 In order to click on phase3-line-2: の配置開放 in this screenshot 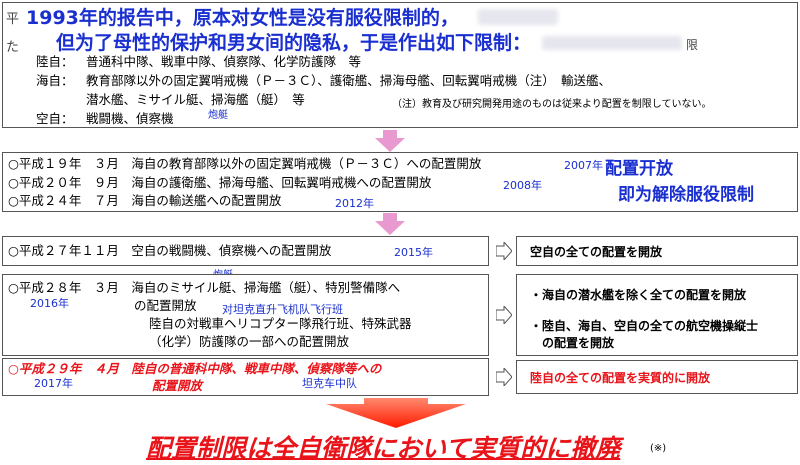, I will do `click(165, 305)`.